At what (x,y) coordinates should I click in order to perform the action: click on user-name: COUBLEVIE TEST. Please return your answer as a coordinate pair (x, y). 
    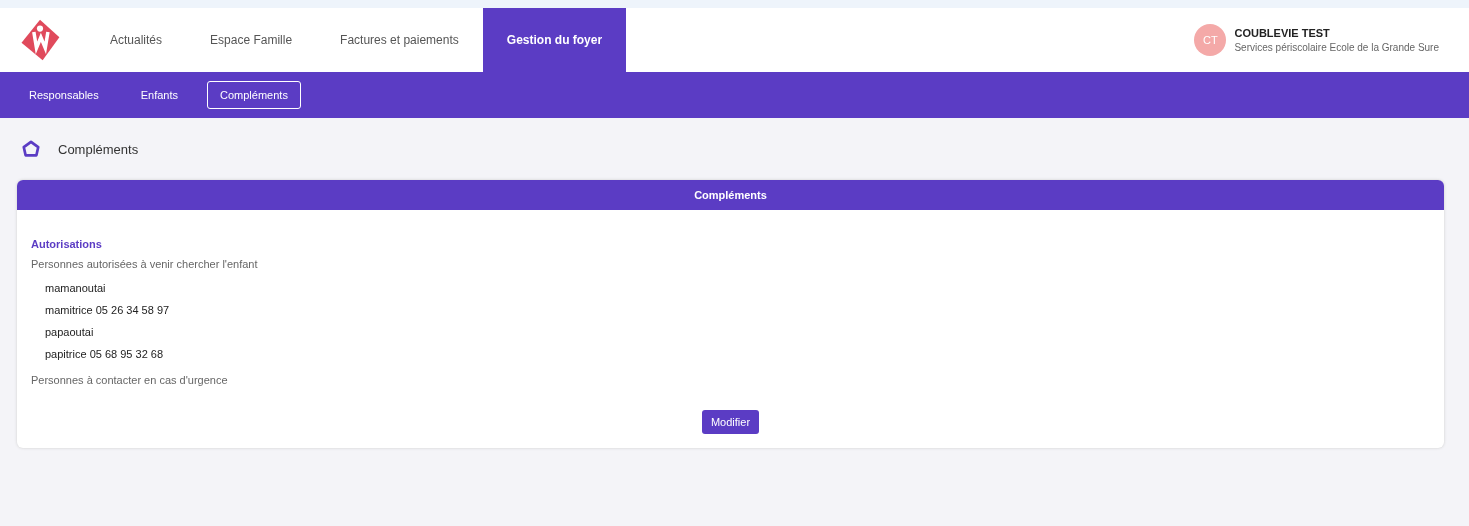
    Looking at the image, I should click on (1282, 33).